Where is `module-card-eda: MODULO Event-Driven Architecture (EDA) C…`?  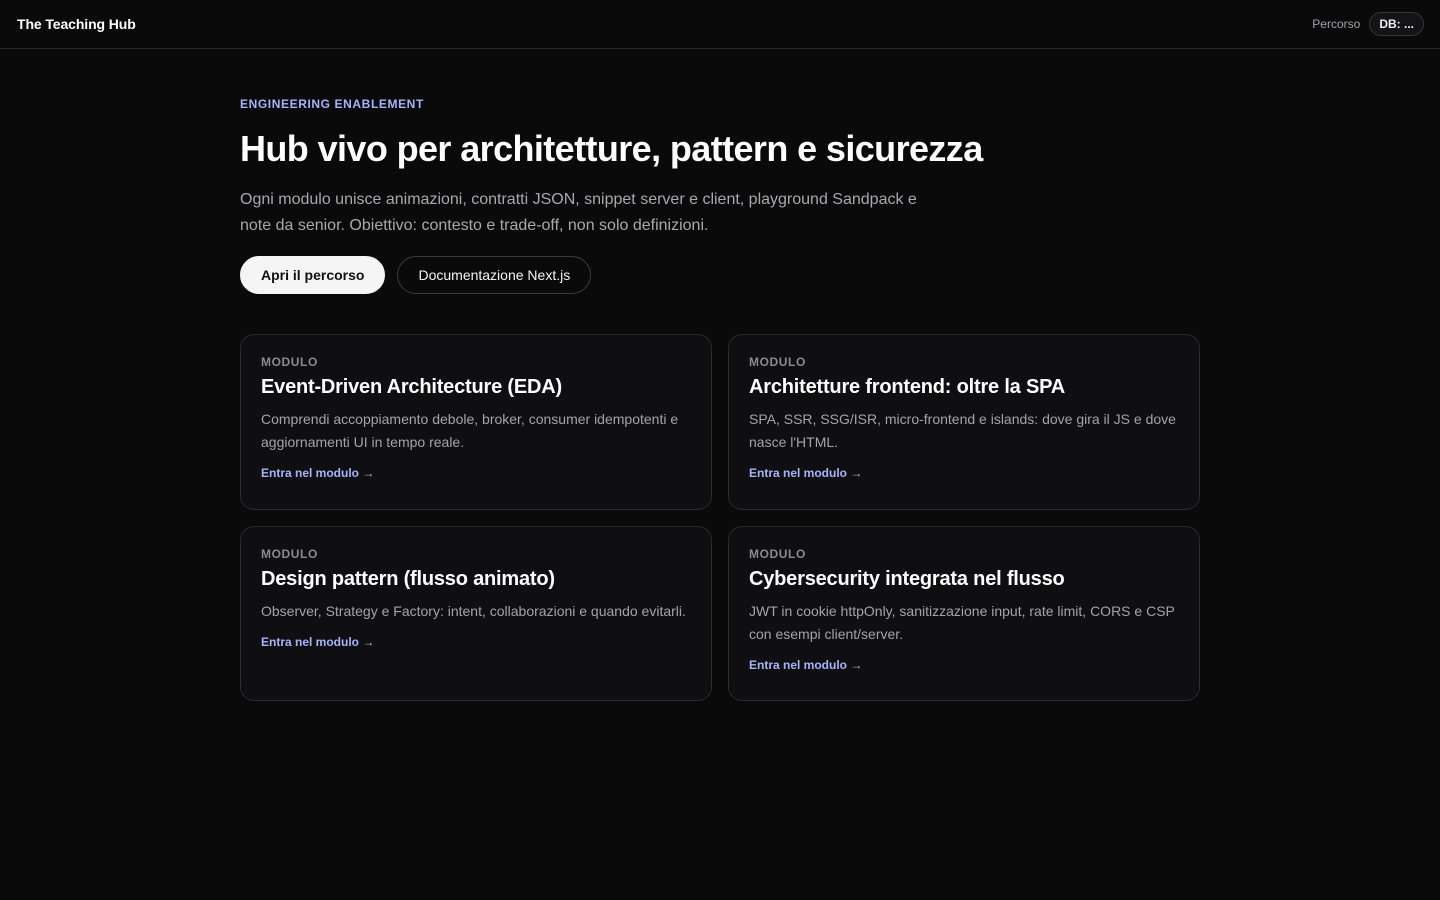
module-card-eda: MODULO Event-Driven Architecture (EDA) C… is located at coordinates (476, 421).